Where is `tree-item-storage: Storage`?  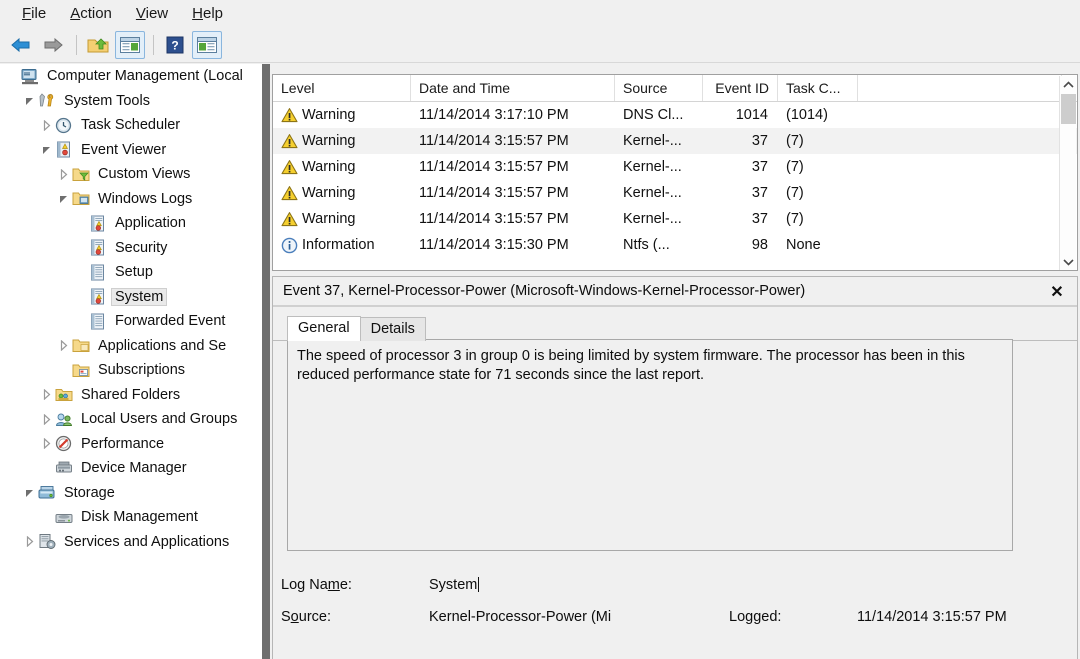
tree-item-storage: Storage is located at coordinates (131, 493).